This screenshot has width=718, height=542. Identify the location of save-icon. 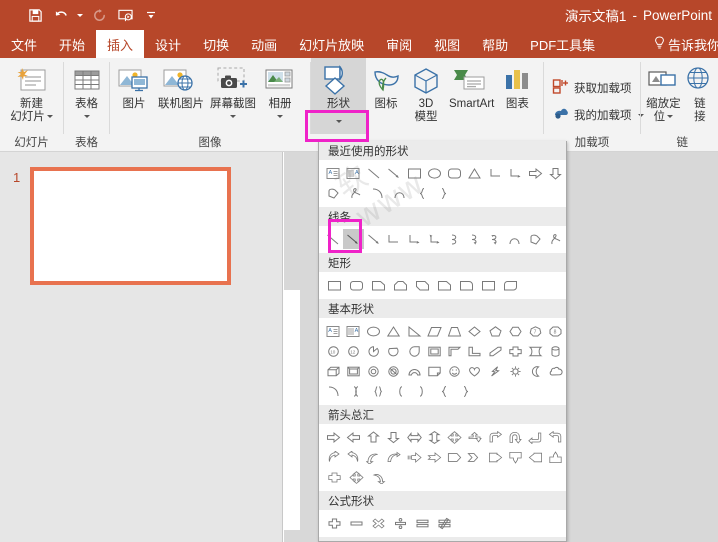
(35, 15).